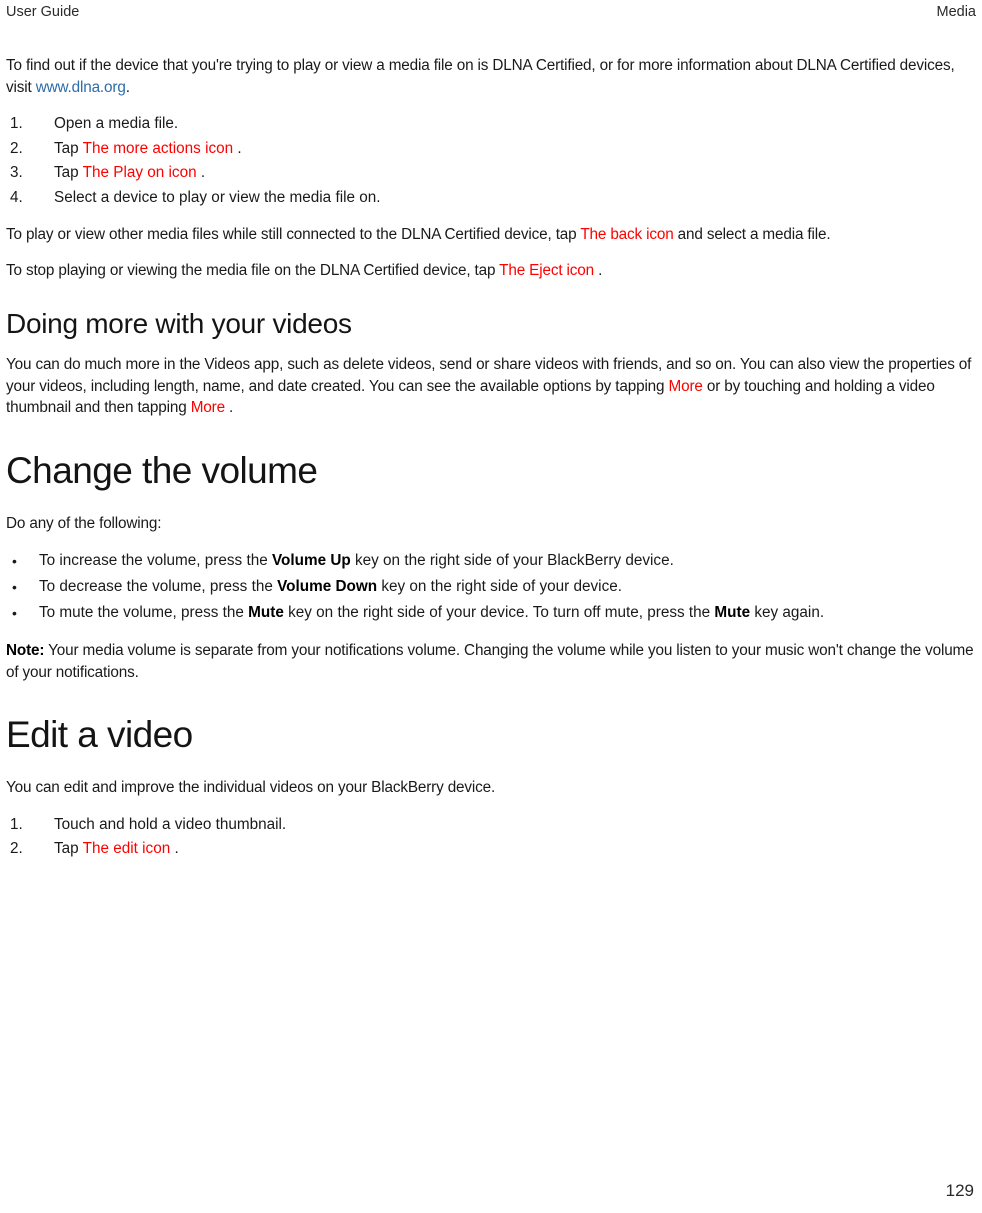 The width and height of the screenshot is (982, 1213). I want to click on change-volume-lead: Do any of the following:, so click(84, 523).